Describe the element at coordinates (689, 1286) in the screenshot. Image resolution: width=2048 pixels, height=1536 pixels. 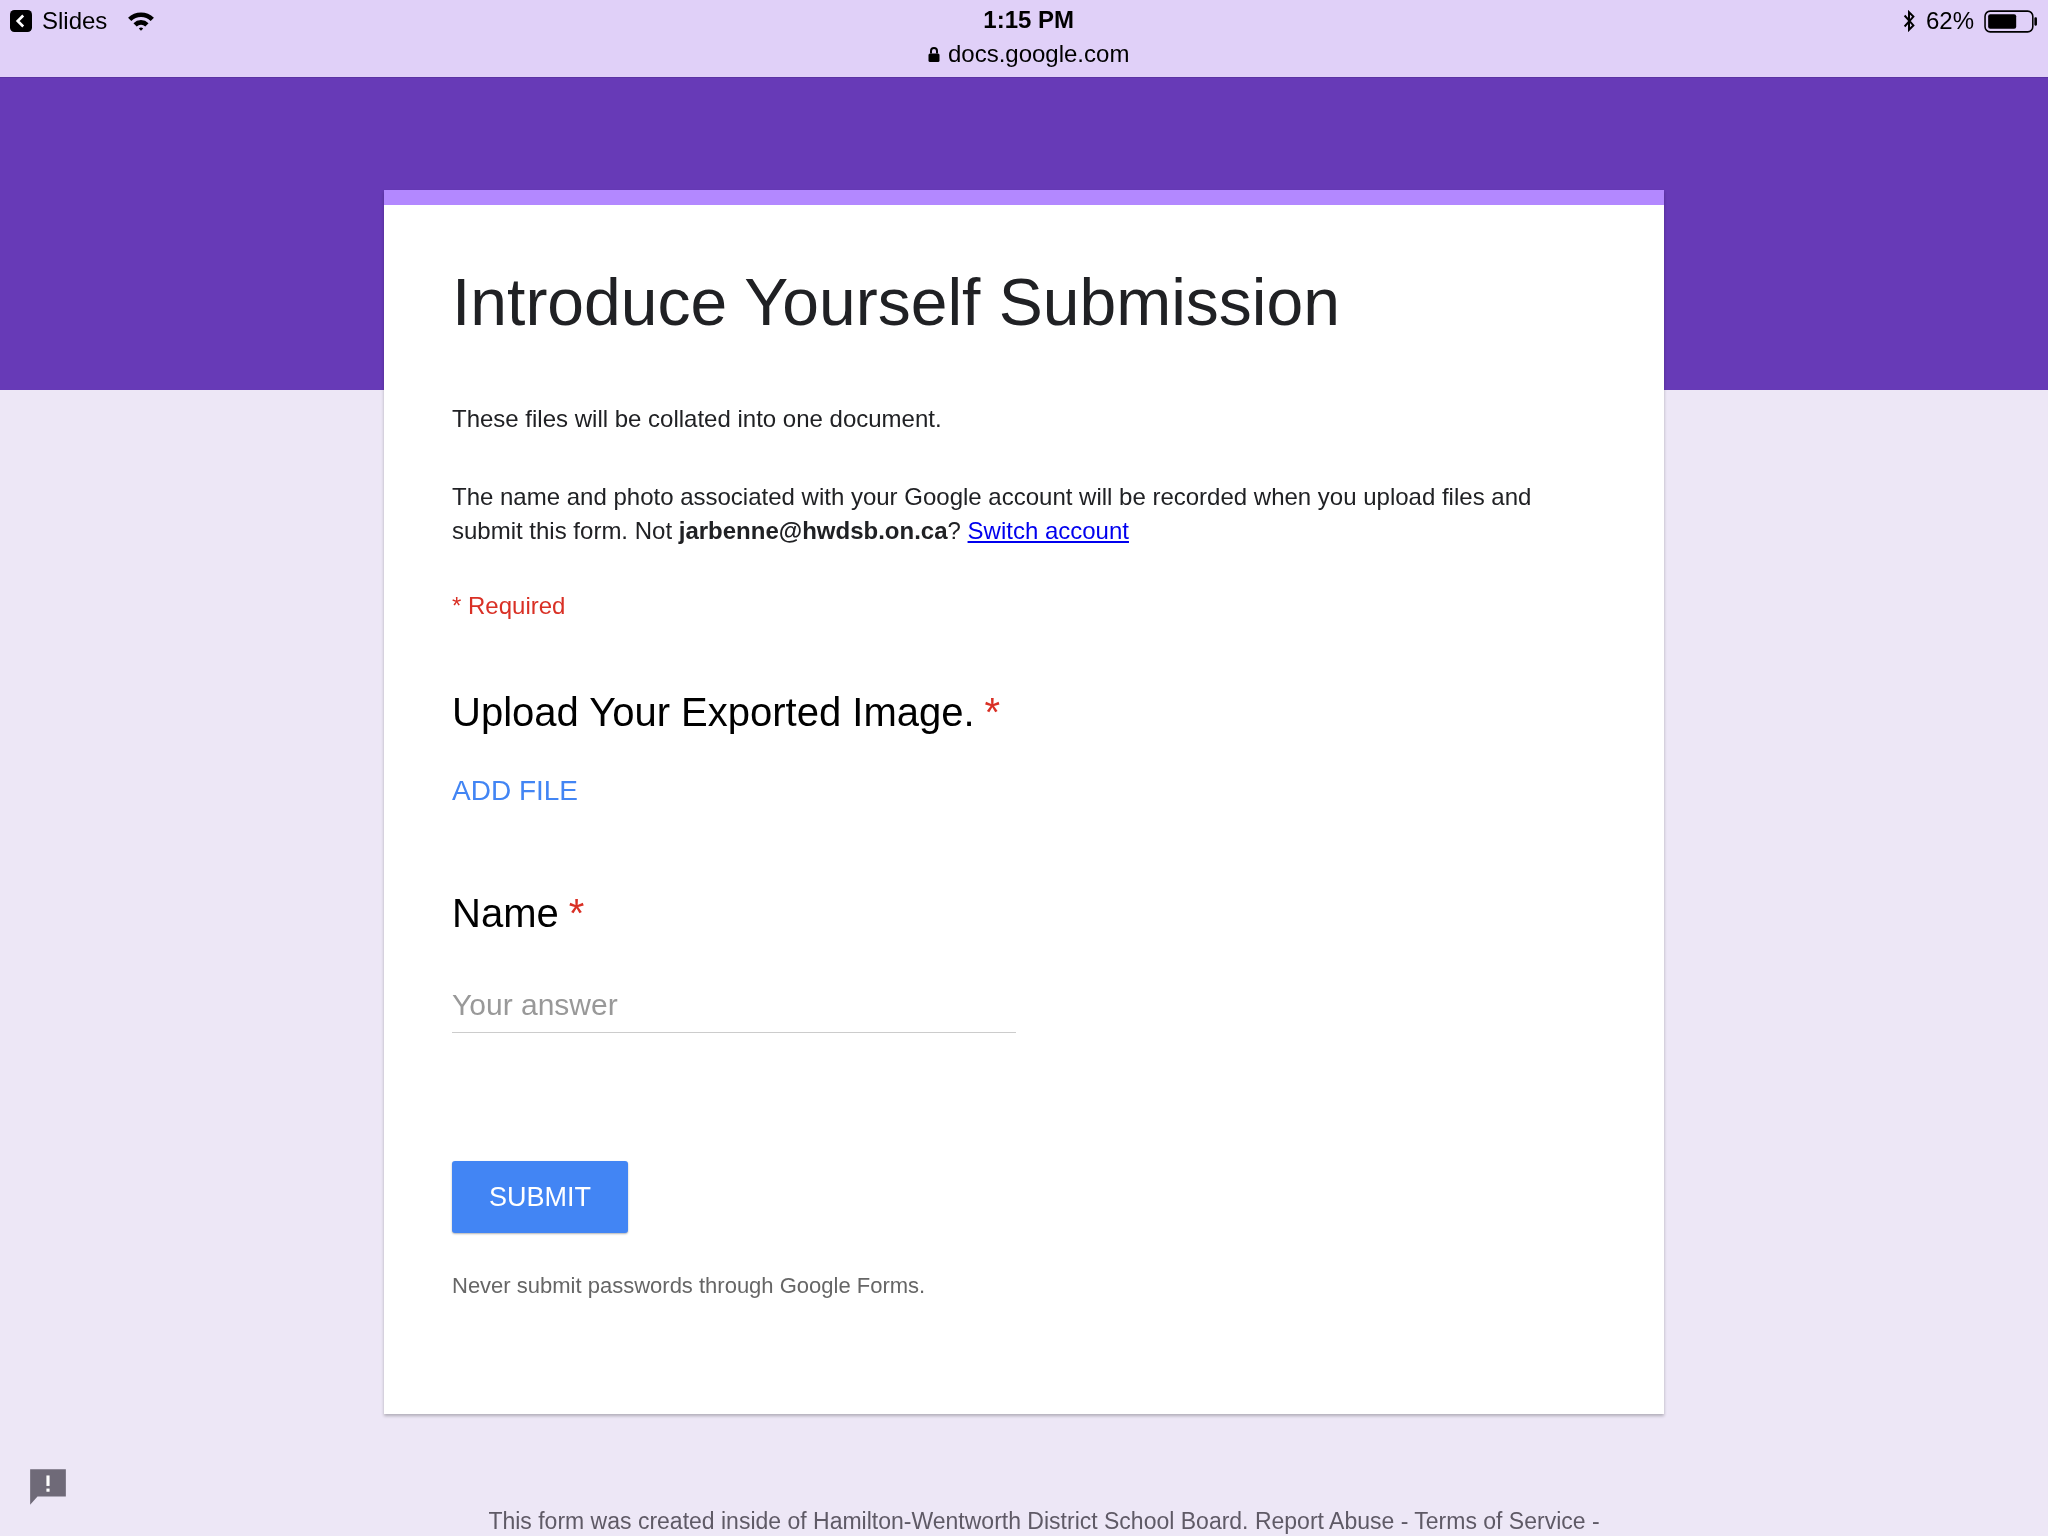
I see `password-warning: Never submit passwords through Google Forms.` at that location.